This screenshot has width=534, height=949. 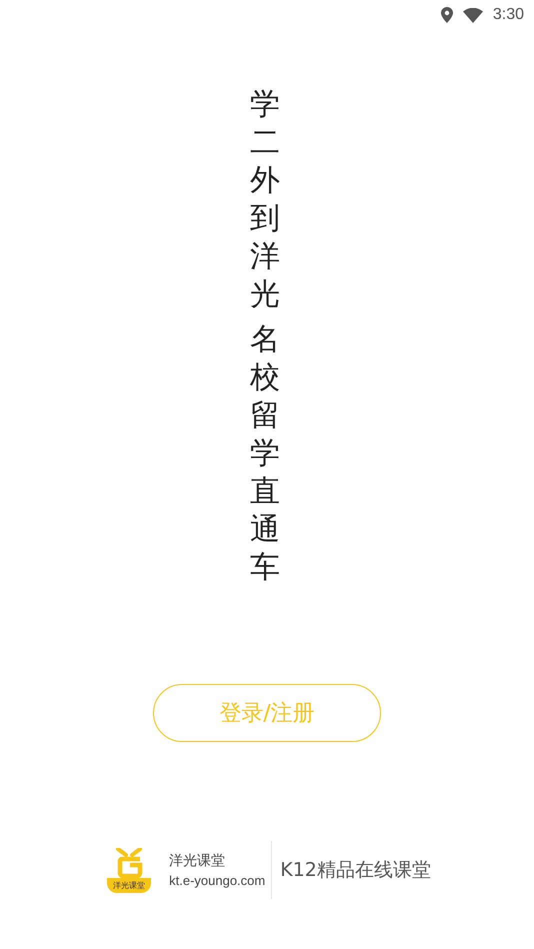 I want to click on tagline: K12精品在线课堂, so click(x=355, y=870).